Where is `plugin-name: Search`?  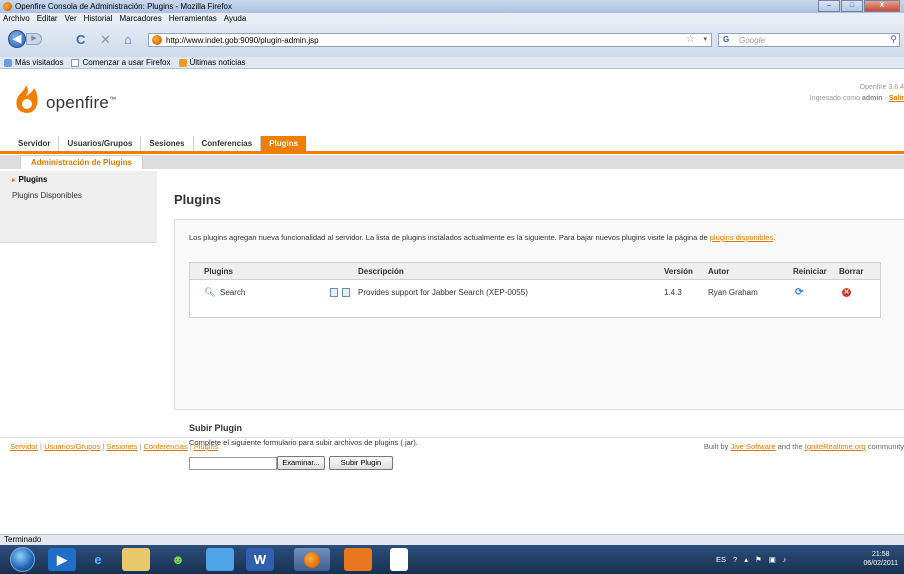 plugin-name: Search is located at coordinates (233, 292).